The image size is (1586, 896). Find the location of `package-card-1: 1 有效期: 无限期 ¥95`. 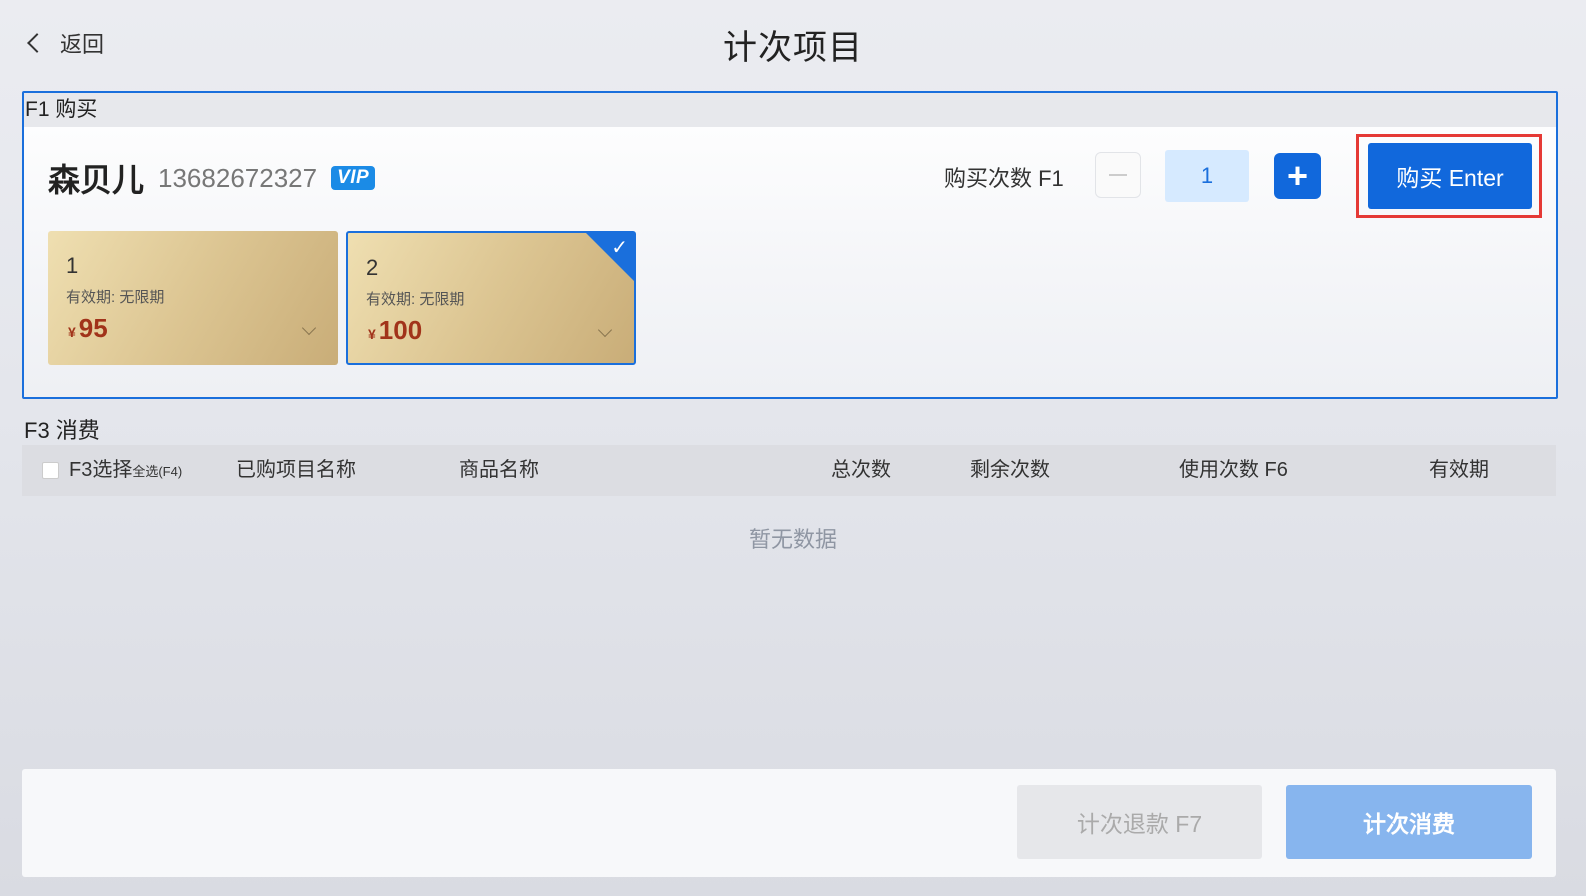

package-card-1: 1 有效期: 无限期 ¥95 is located at coordinates (193, 298).